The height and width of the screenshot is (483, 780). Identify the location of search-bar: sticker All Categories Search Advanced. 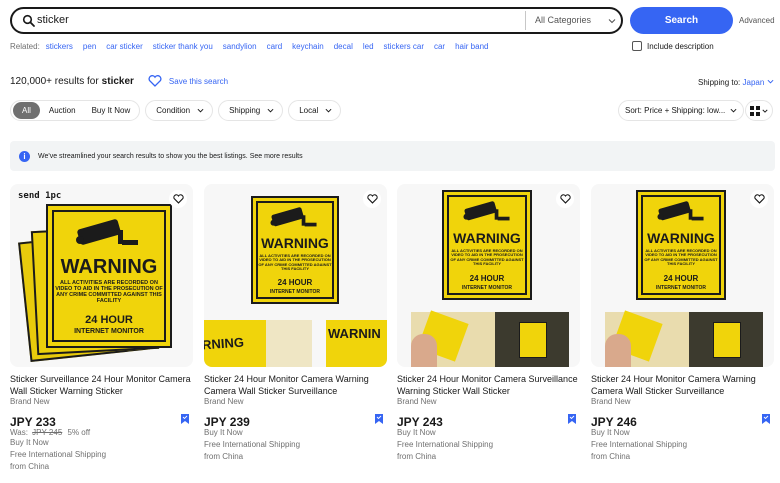
(395, 21).